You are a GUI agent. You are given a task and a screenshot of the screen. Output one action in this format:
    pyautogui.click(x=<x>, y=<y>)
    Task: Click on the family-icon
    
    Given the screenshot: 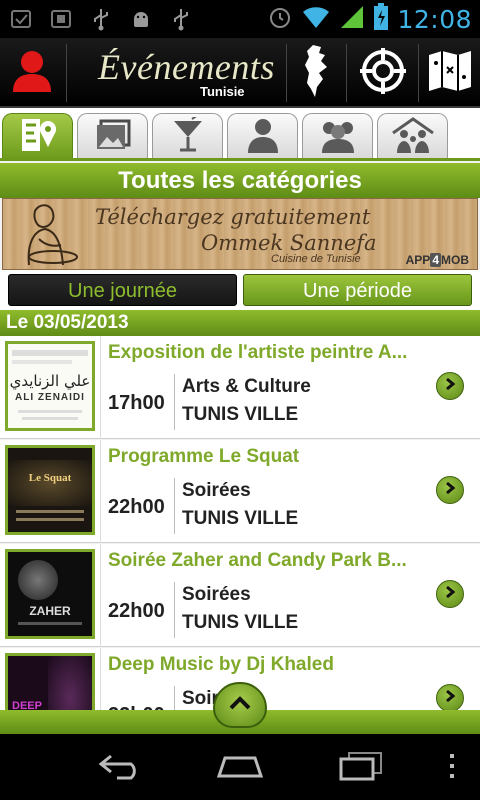 What is the action you would take?
    pyautogui.click(x=413, y=137)
    